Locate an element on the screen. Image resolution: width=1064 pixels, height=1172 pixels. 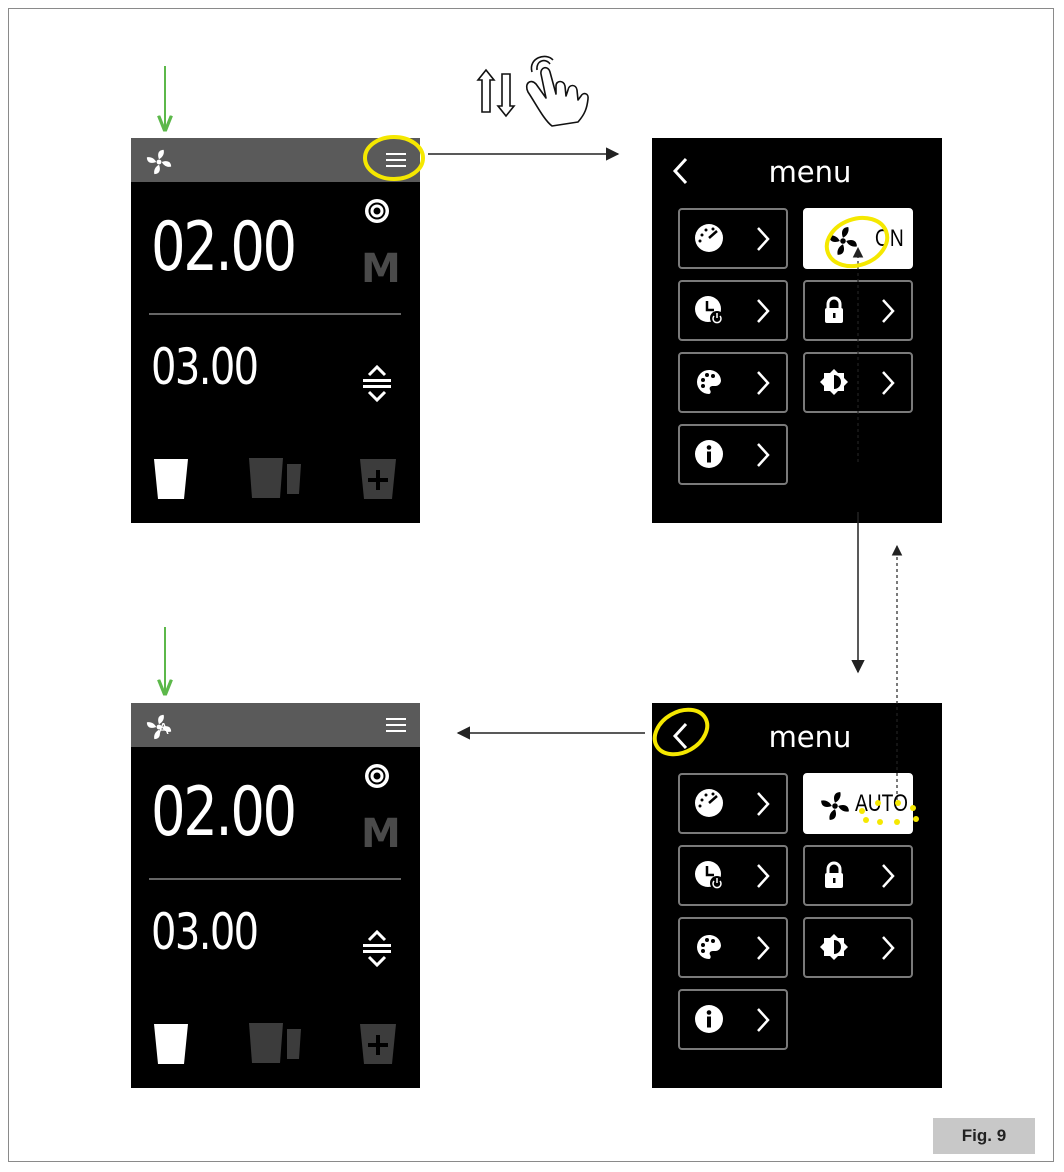
highlight-menu-button is located at coordinates (394, 158).